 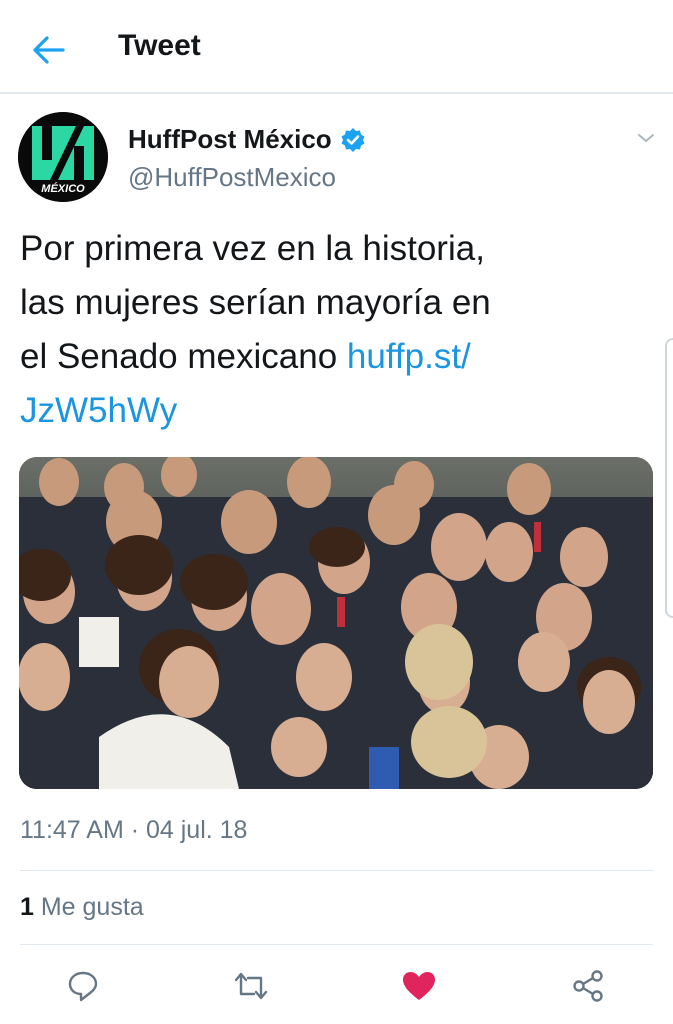 I want to click on avatar: MÉXICO, so click(x=63, y=157).